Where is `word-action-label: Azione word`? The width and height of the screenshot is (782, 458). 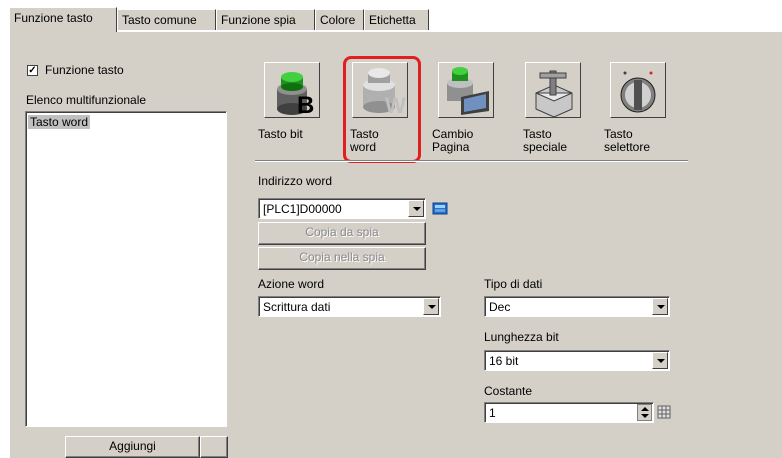
word-action-label: Azione word is located at coordinates (291, 284).